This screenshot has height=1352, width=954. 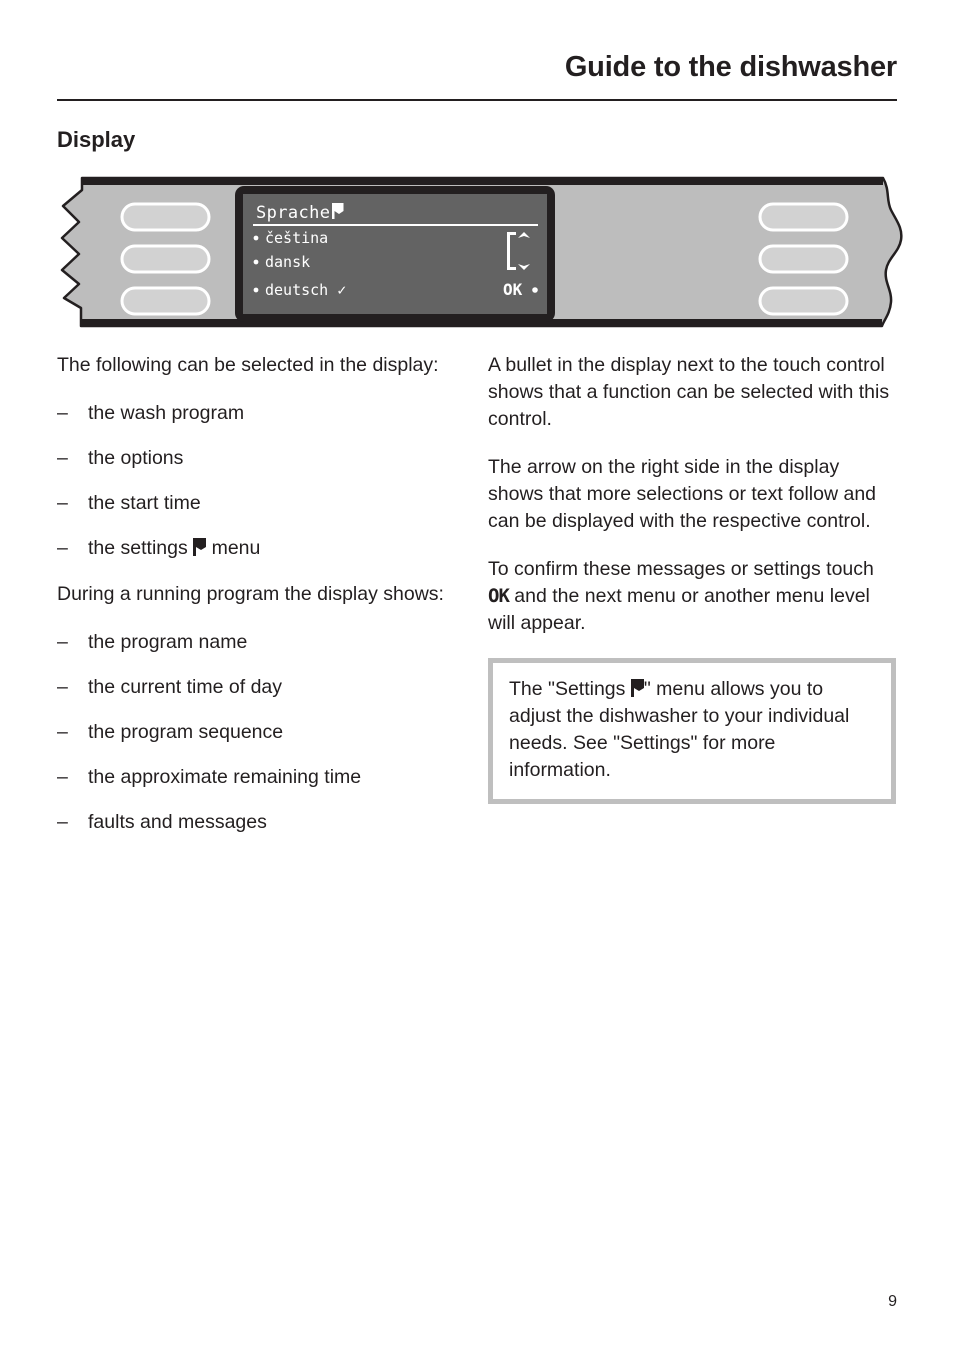 What do you see at coordinates (395, 225) in the screenshot?
I see `lcd-title-underline` at bounding box center [395, 225].